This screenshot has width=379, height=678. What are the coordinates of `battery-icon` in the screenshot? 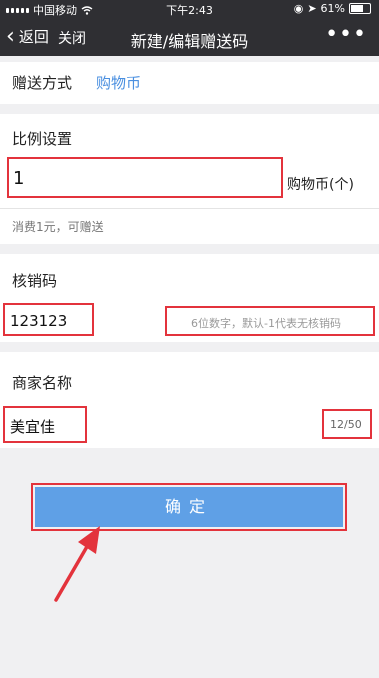 It's located at (360, 8).